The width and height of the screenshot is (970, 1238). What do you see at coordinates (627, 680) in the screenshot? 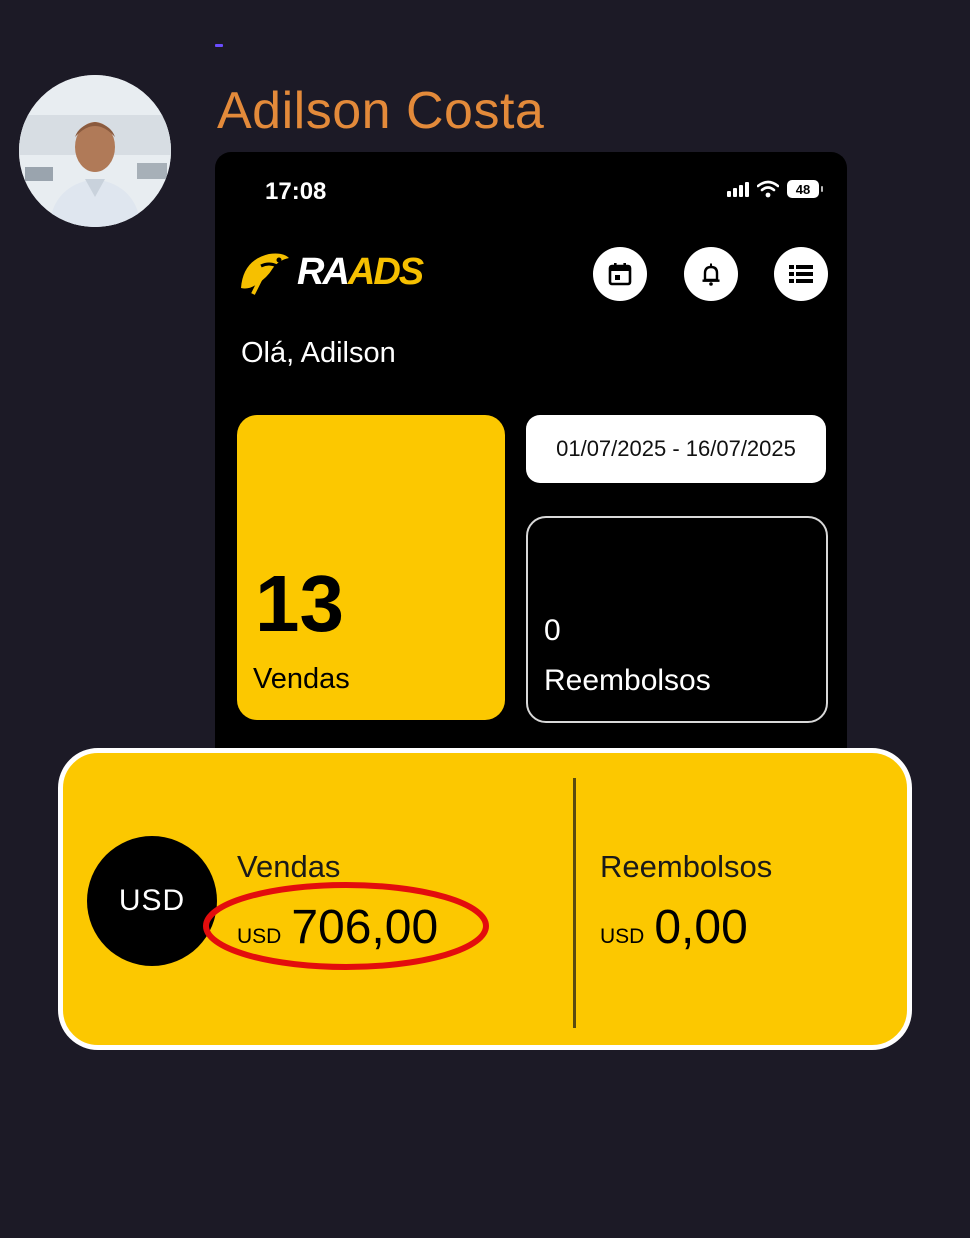
I see `refunds-count-label: Reembolsos` at bounding box center [627, 680].